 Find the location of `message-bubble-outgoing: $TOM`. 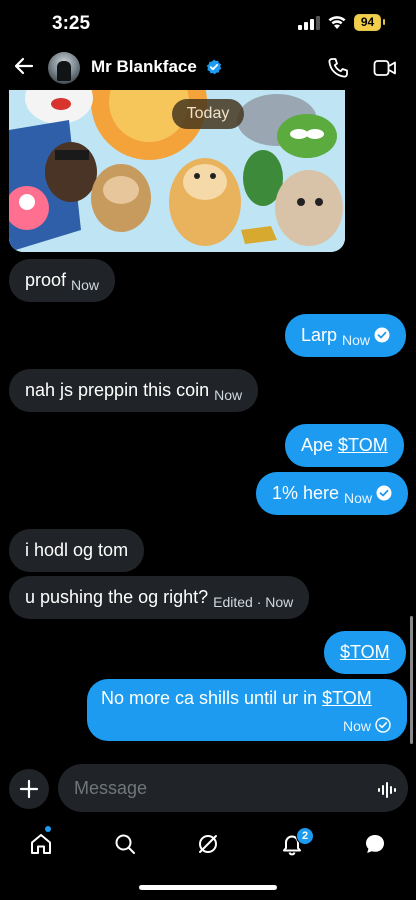

message-bubble-outgoing: $TOM is located at coordinates (365, 652).